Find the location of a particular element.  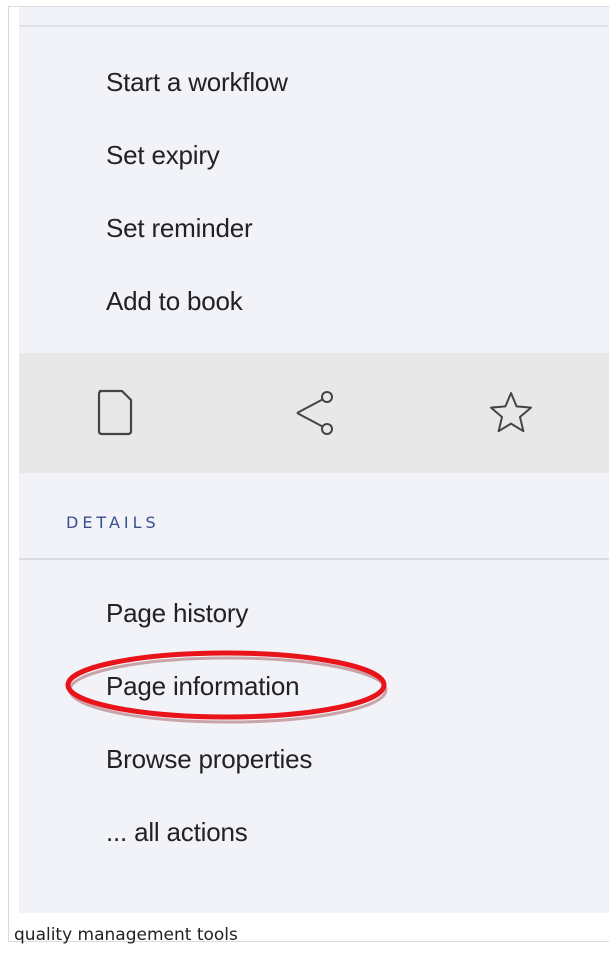

details-heading: DETAILS is located at coordinates (113, 522).